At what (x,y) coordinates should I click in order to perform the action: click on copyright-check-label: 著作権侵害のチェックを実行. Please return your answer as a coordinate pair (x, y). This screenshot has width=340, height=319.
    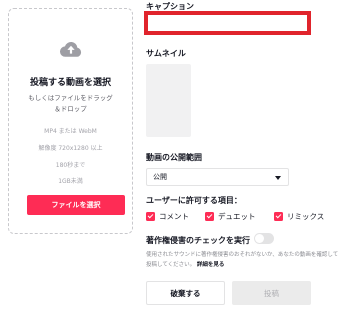
    Looking at the image, I should click on (198, 240).